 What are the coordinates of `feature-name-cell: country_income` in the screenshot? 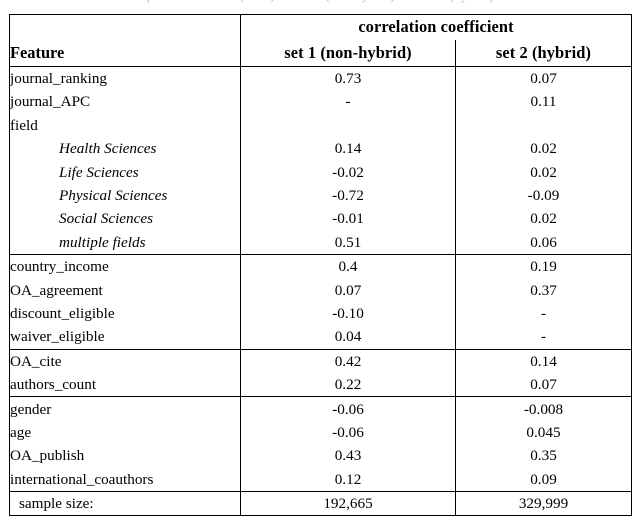 It's located at (59, 267).